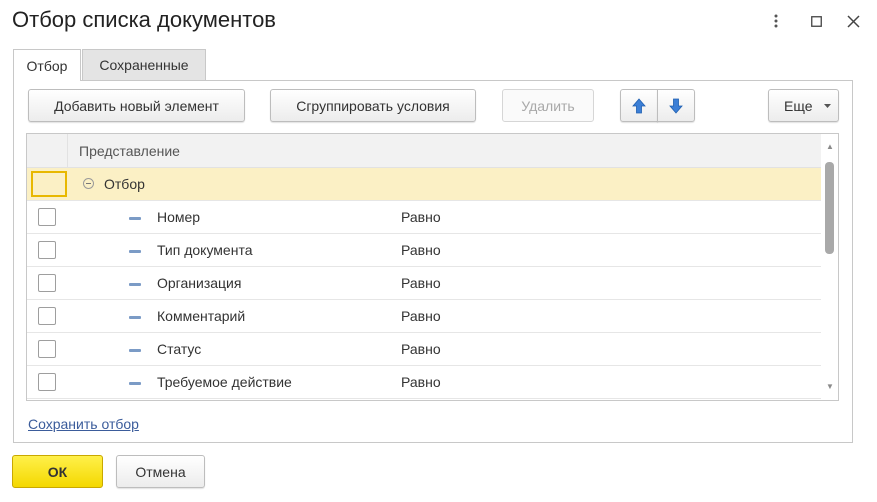 This screenshot has height=502, width=877. What do you see at coordinates (798, 105) in the screenshot?
I see `more-button-label: Еще` at bounding box center [798, 105].